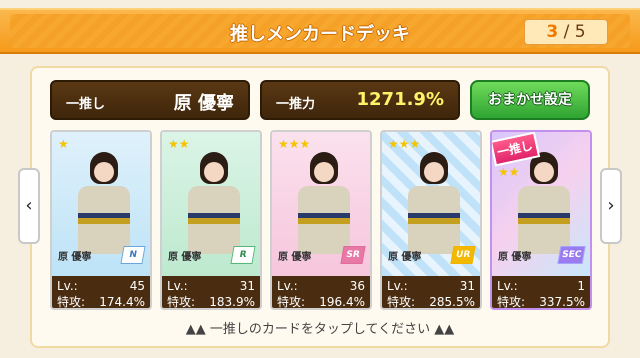  I want to click on level-value: 1, so click(581, 286).